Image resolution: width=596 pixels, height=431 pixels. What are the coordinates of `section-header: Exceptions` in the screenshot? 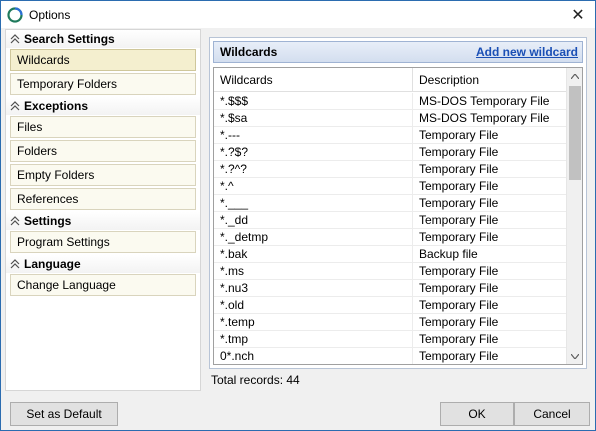 It's located at (103, 106).